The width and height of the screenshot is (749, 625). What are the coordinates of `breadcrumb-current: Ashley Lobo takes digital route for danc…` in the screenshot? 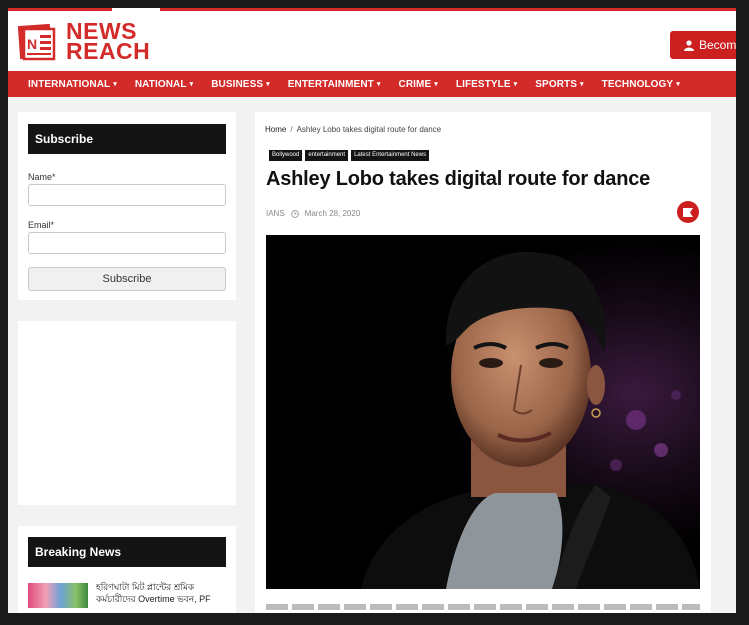 It's located at (369, 129).